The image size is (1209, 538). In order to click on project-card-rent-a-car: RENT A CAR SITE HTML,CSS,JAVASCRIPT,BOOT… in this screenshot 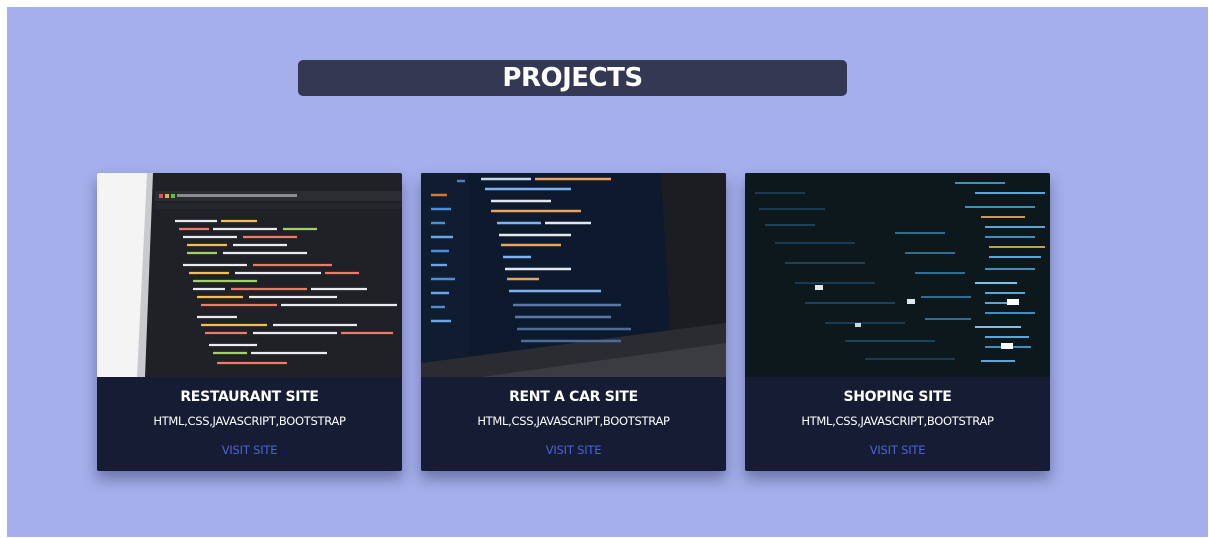, I will do `click(573, 322)`.